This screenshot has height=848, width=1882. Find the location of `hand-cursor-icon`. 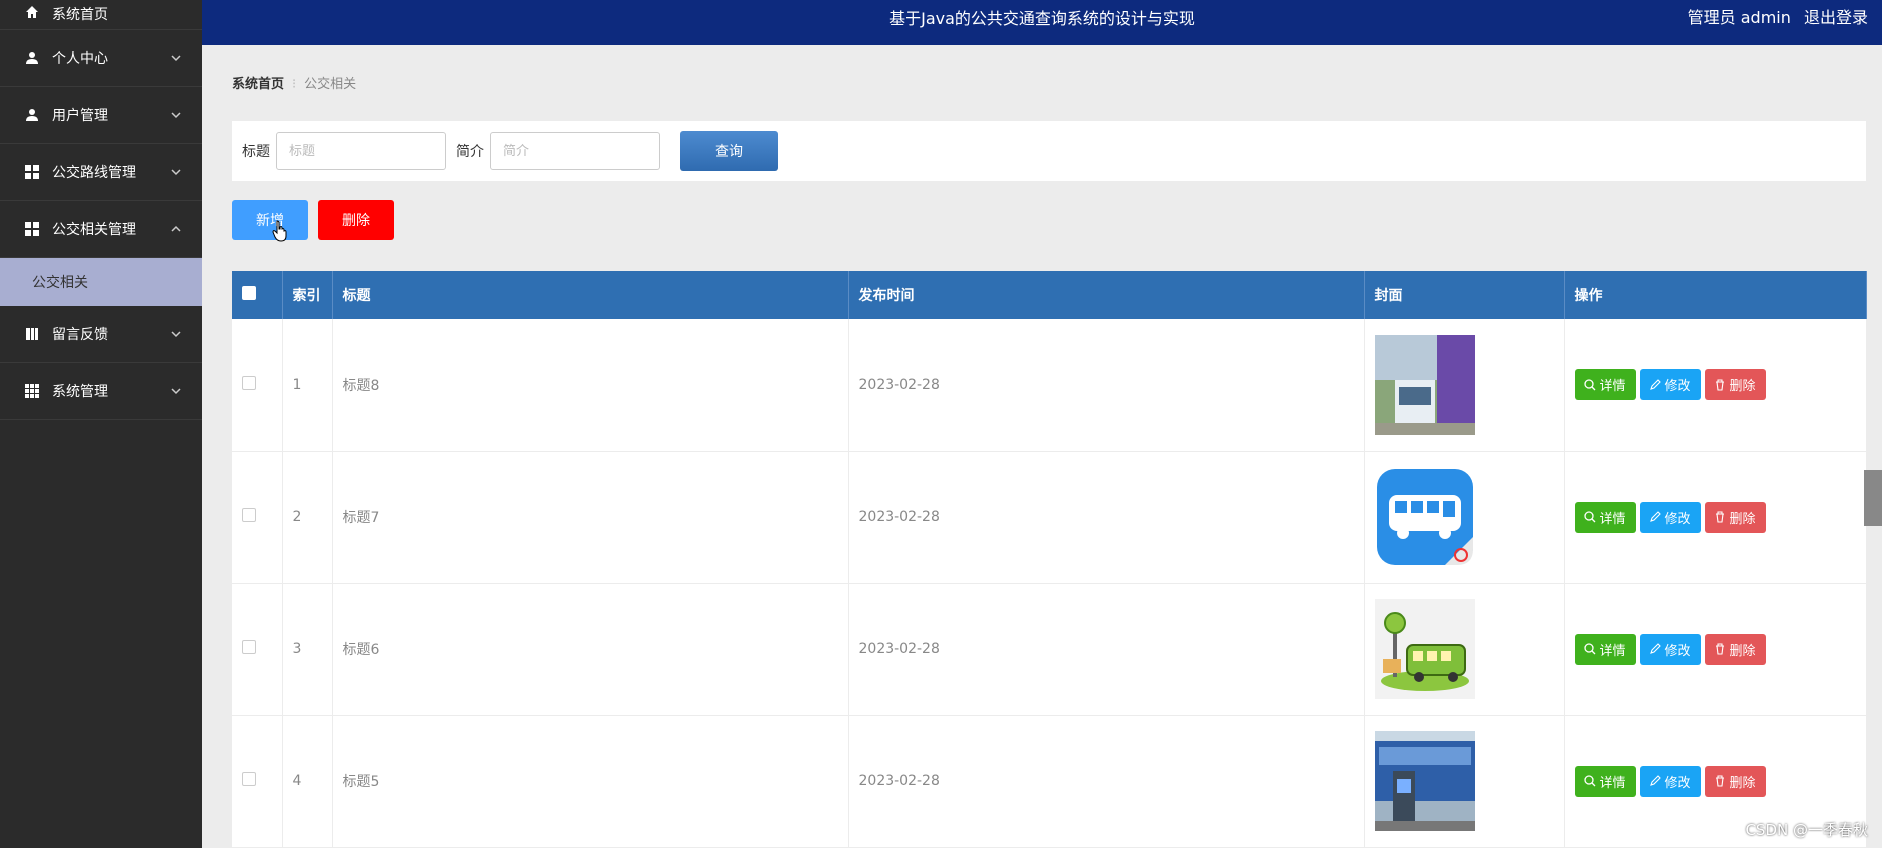

hand-cursor-icon is located at coordinates (279, 231).